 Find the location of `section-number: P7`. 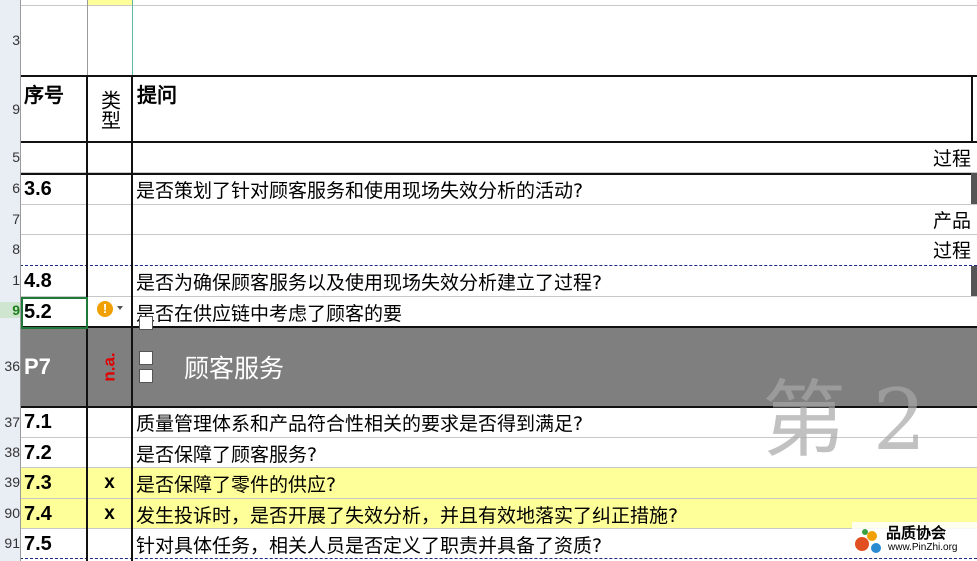

section-number: P7 is located at coordinates (37, 366).